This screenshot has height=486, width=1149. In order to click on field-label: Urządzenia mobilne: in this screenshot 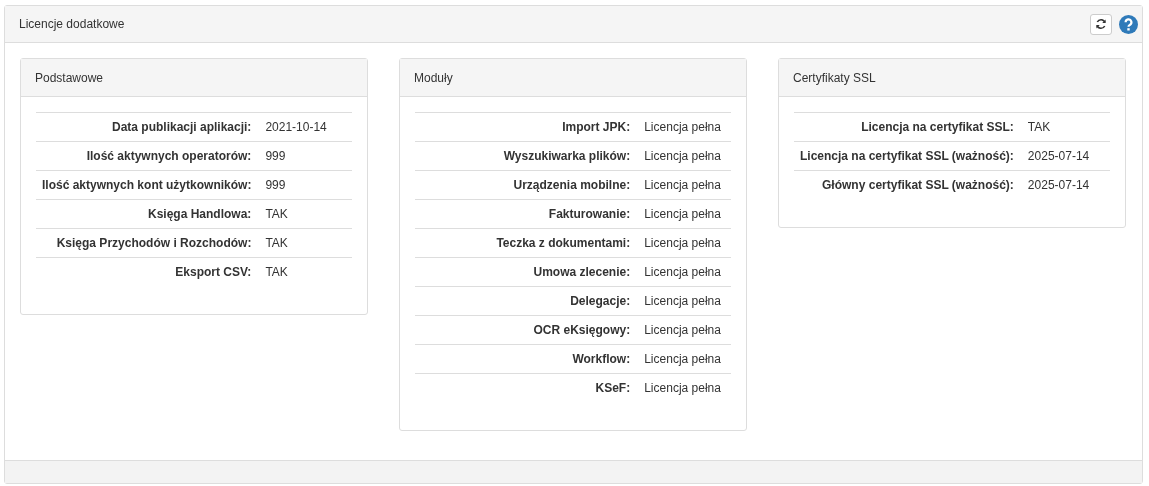, I will do `click(572, 185)`.